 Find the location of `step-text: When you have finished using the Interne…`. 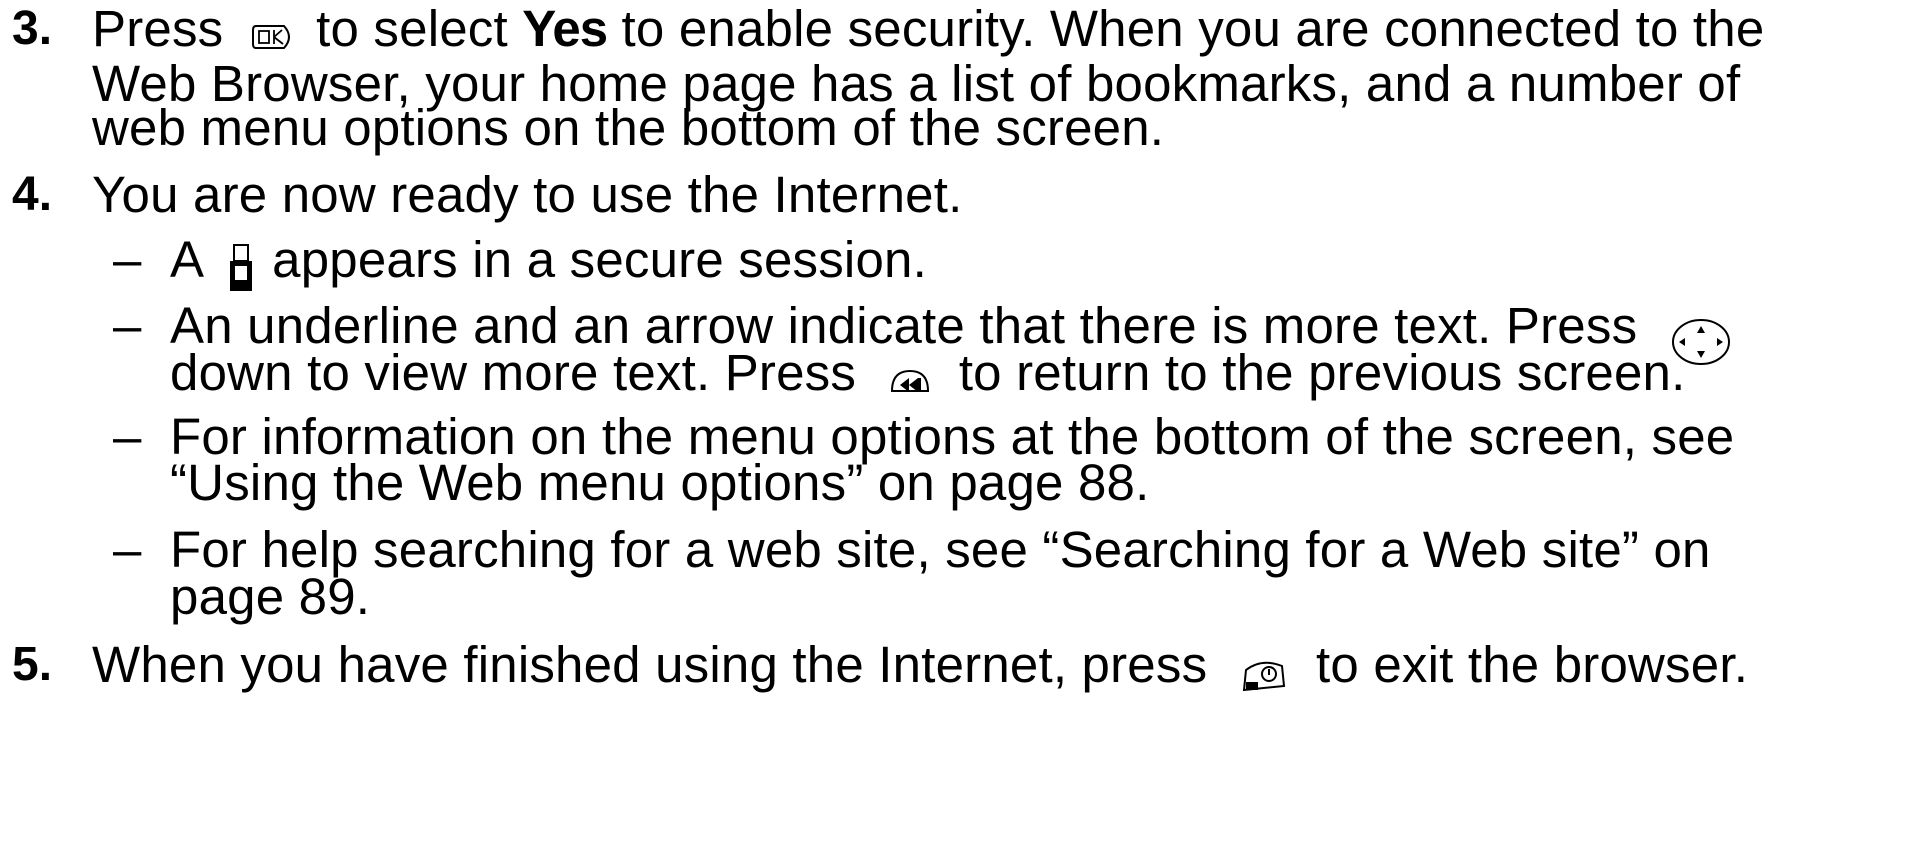

step-text: When you have finished using the Interne… is located at coordinates (650, 664).